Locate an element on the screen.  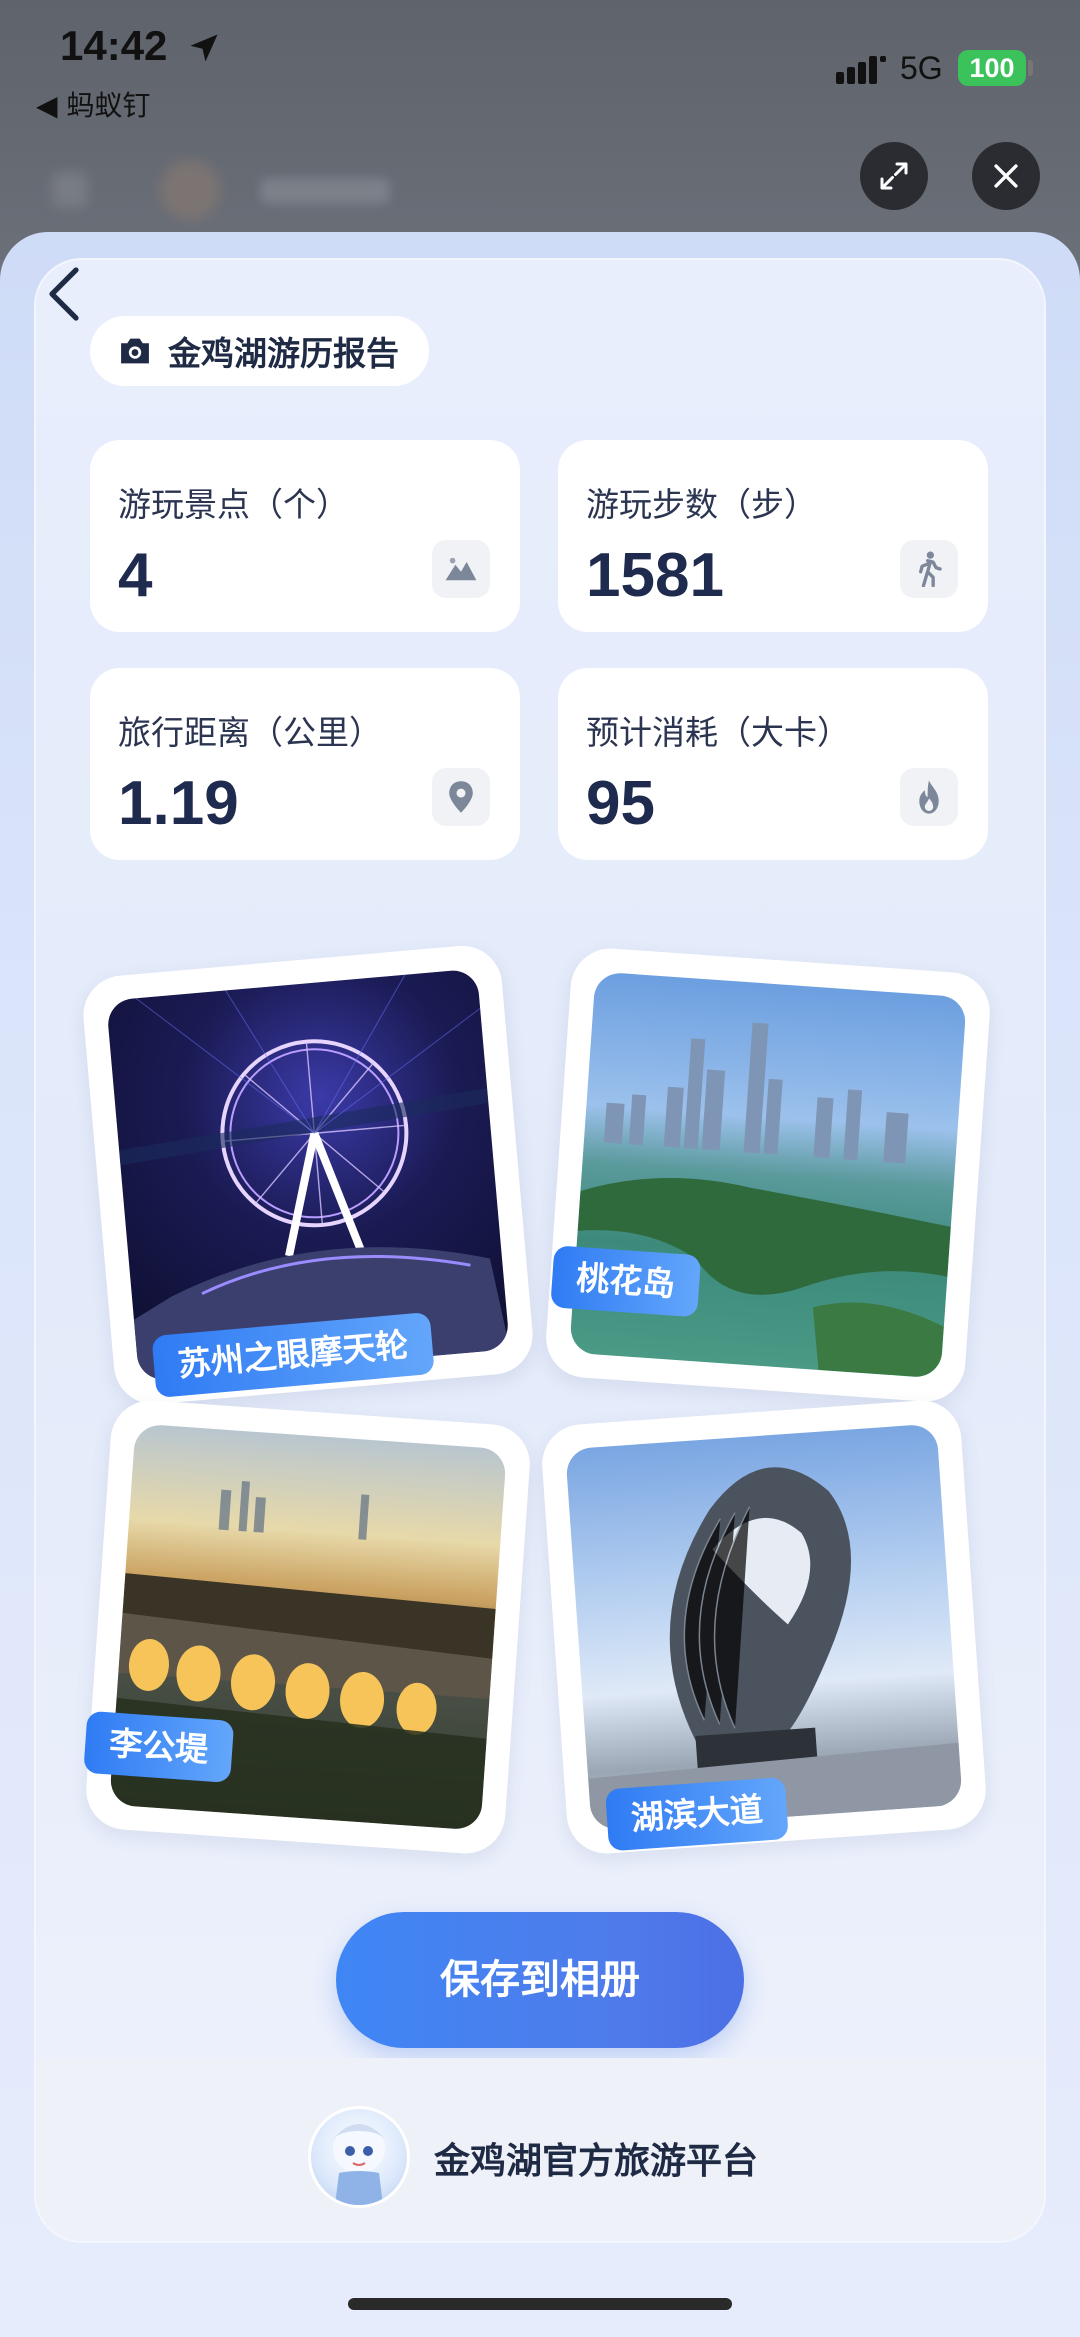
stat-label: 旅行距离（公里） is located at coordinates (250, 732).